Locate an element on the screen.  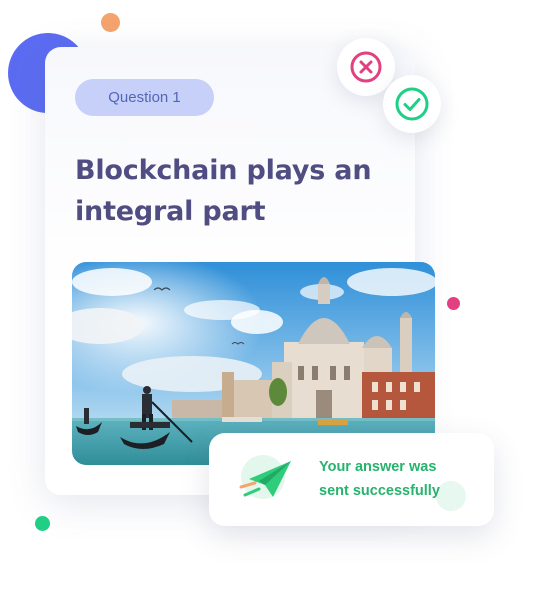
reject-answer-button is located at coordinates (366, 67).